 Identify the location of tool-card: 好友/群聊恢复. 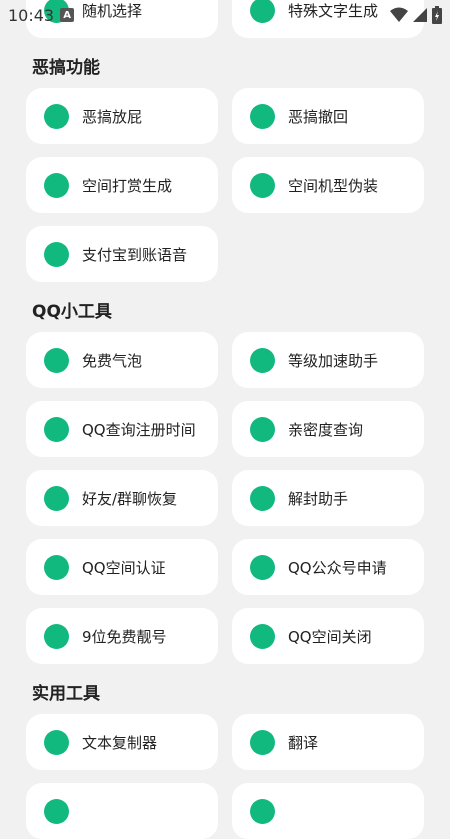
(122, 498).